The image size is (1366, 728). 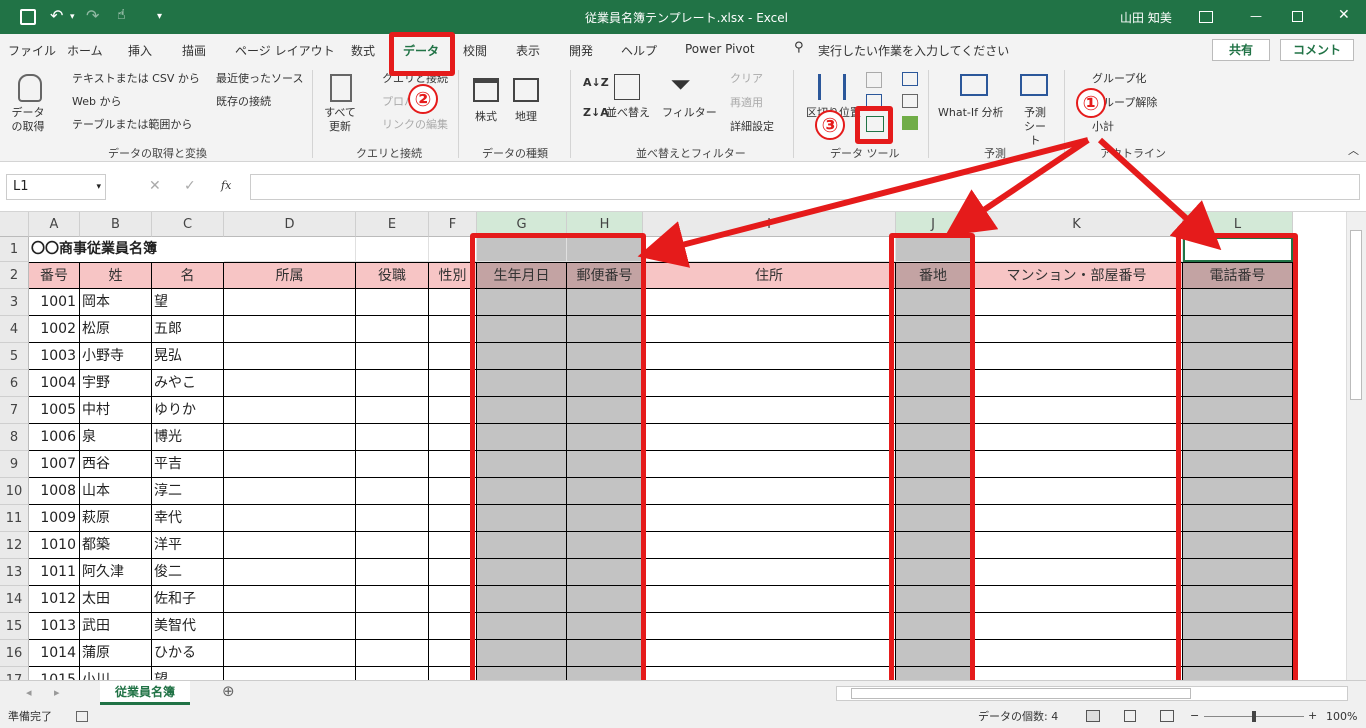 I want to click on page-layout-view-icon, so click(x=1130, y=716).